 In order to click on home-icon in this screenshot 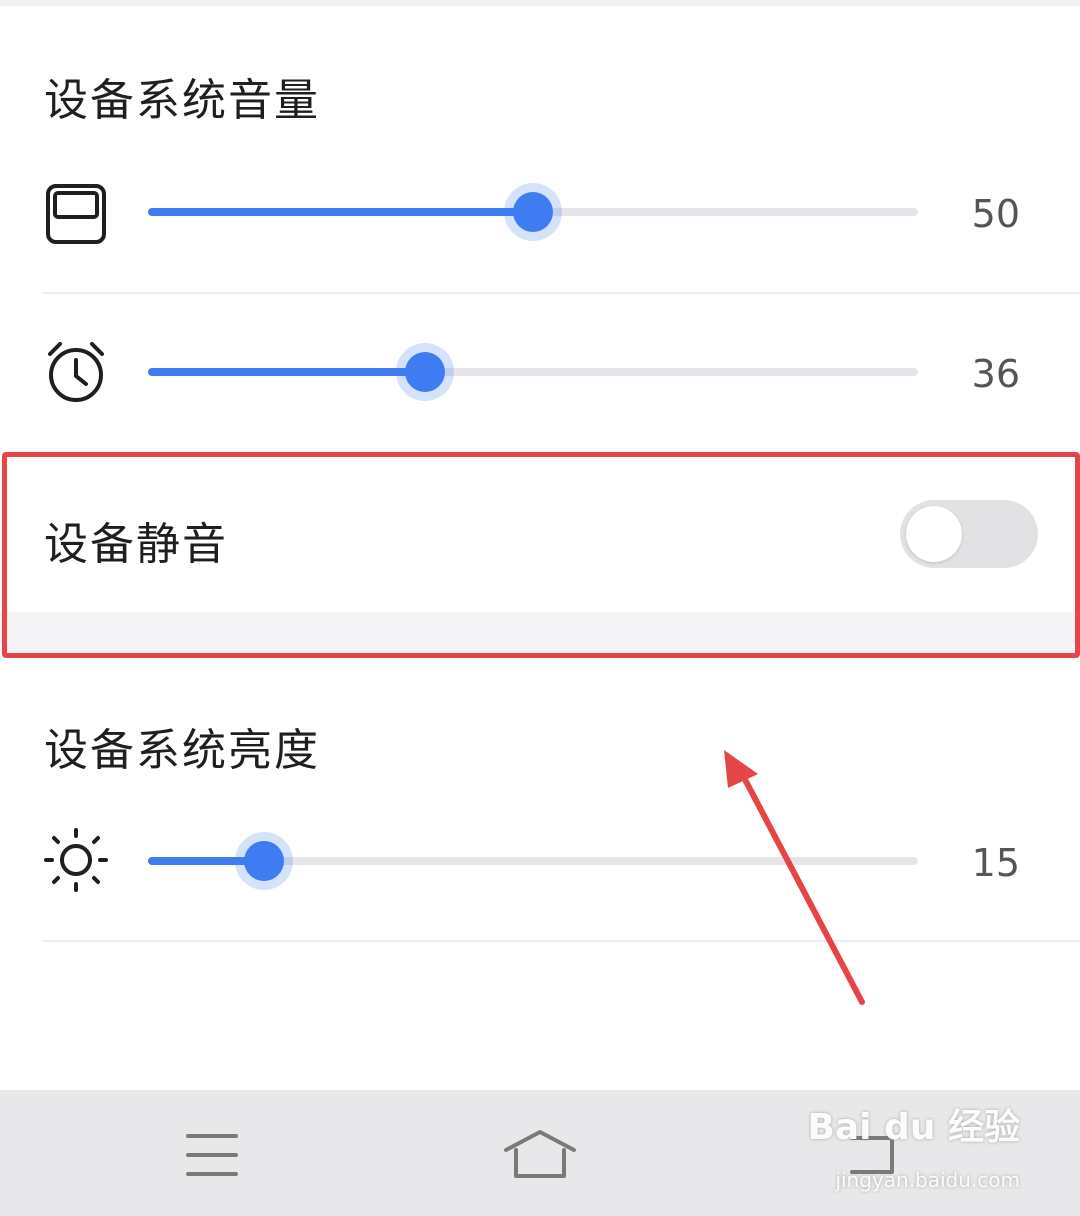, I will do `click(540, 1155)`.